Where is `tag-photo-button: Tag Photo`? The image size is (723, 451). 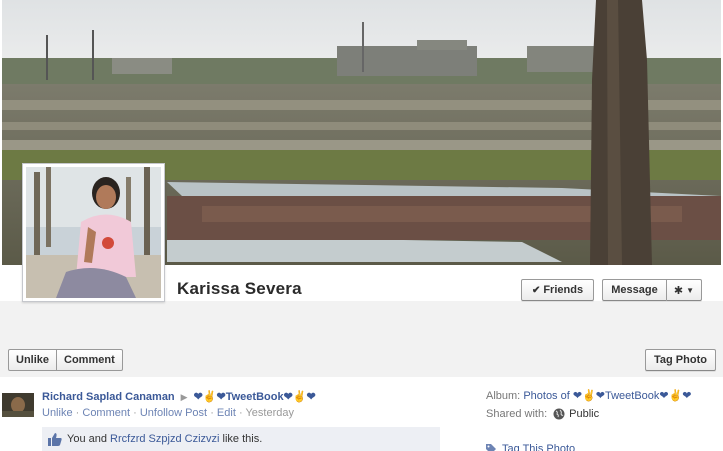 tag-photo-button: Tag Photo is located at coordinates (680, 360).